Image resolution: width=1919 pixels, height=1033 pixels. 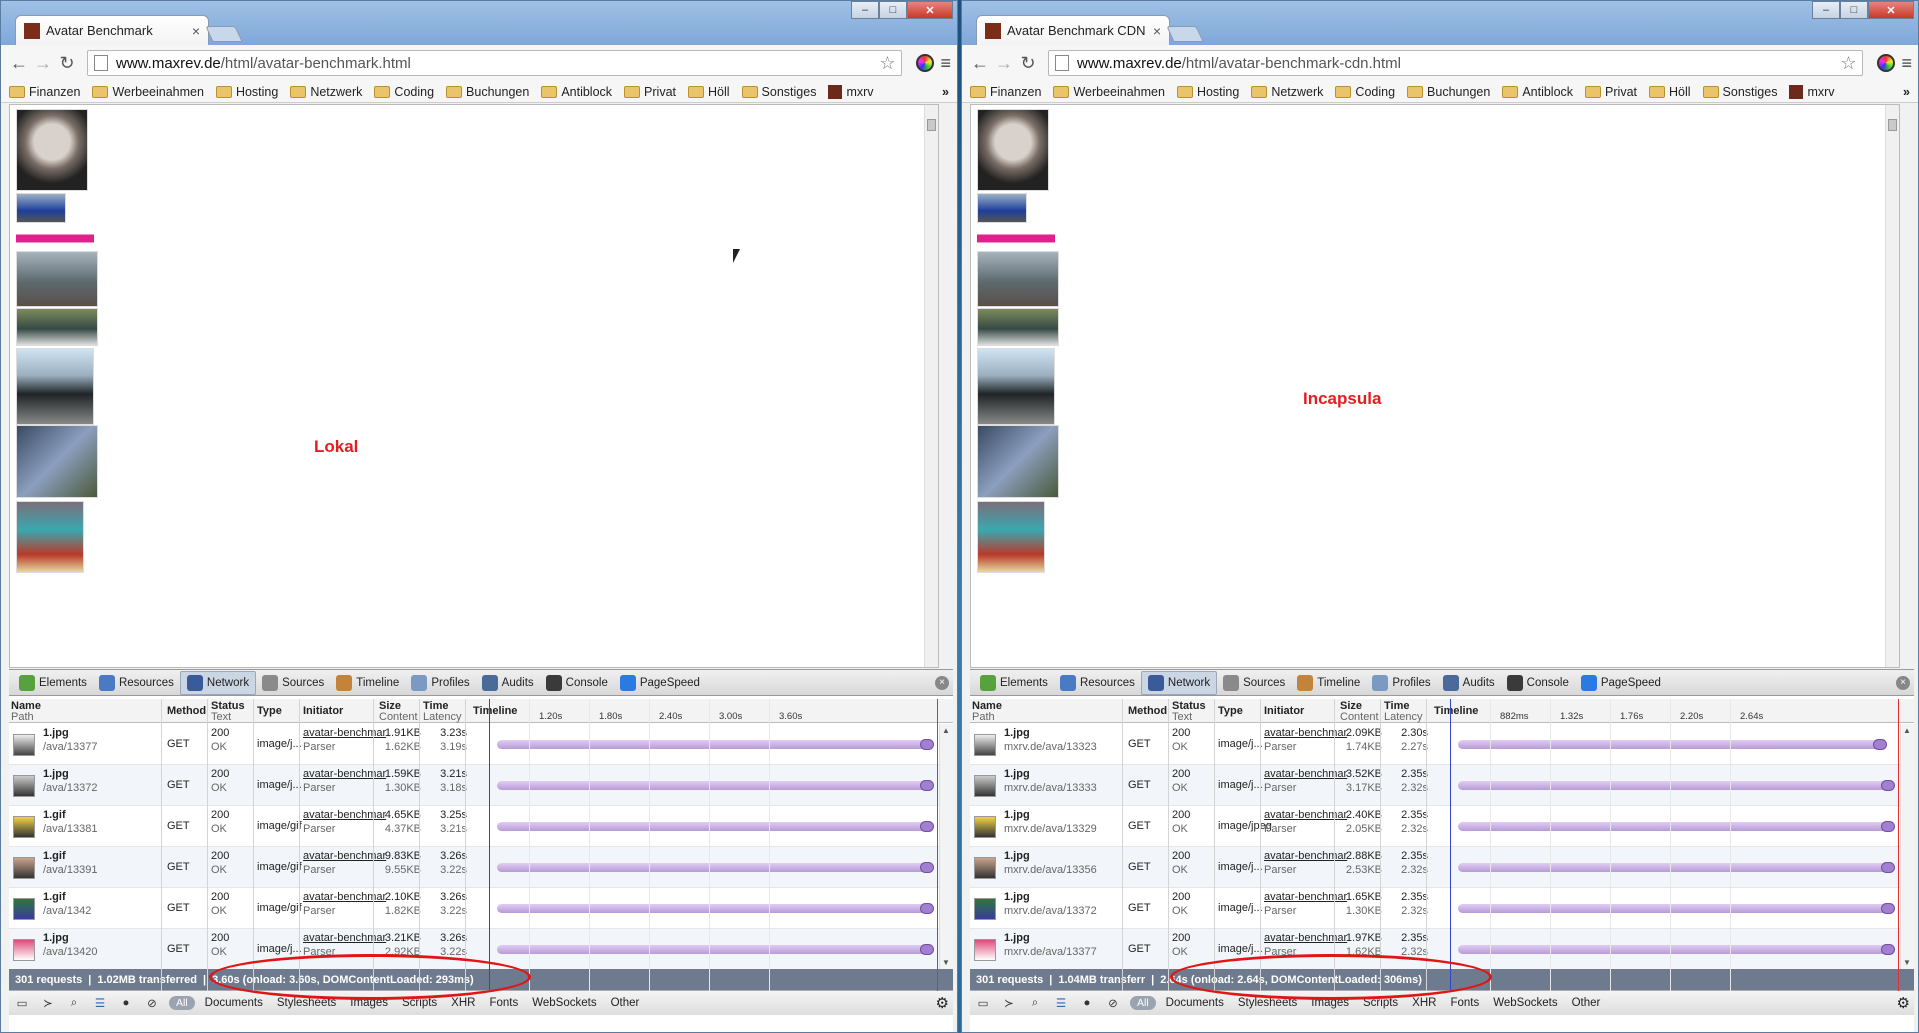 What do you see at coordinates (1073, 30) in the screenshot?
I see `browser-tab: Avatar Benchmark CDN ×` at bounding box center [1073, 30].